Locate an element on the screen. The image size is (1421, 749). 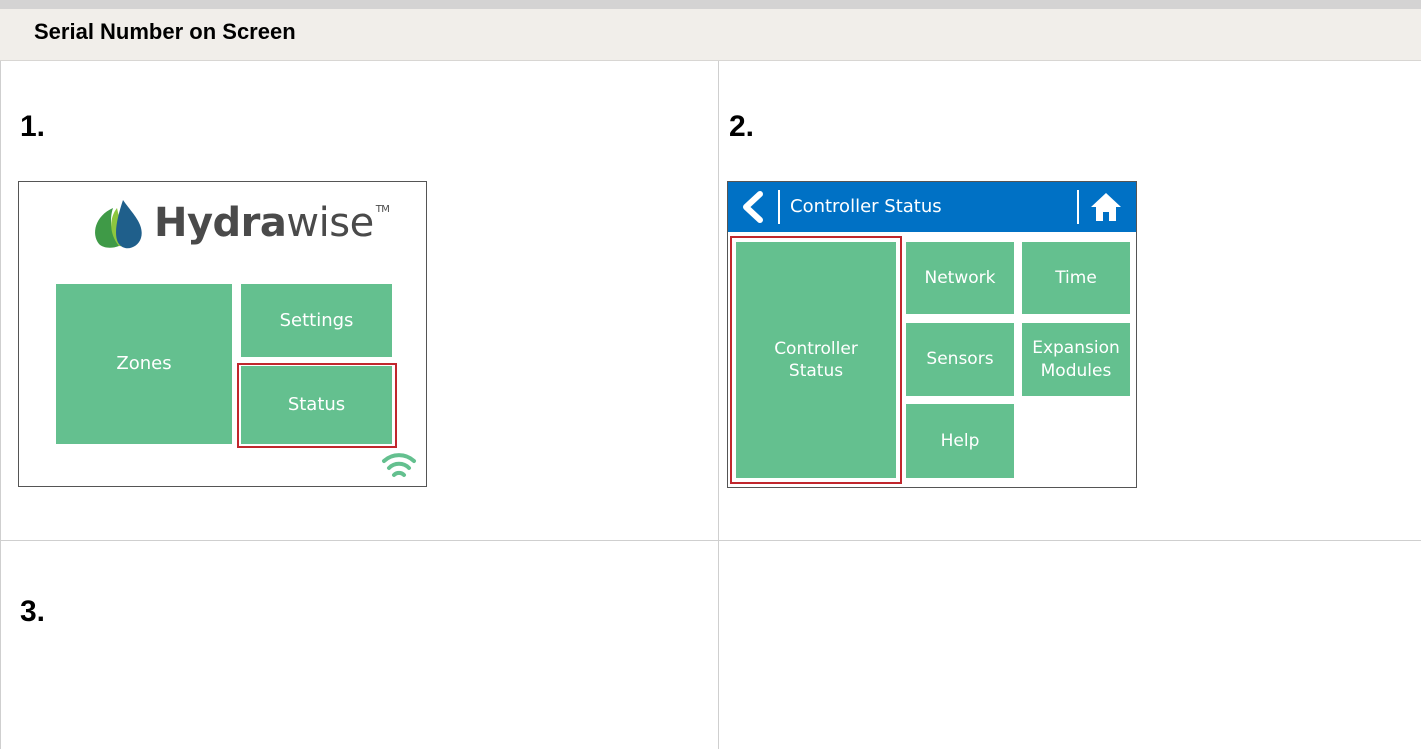
network-button: Network is located at coordinates (960, 278).